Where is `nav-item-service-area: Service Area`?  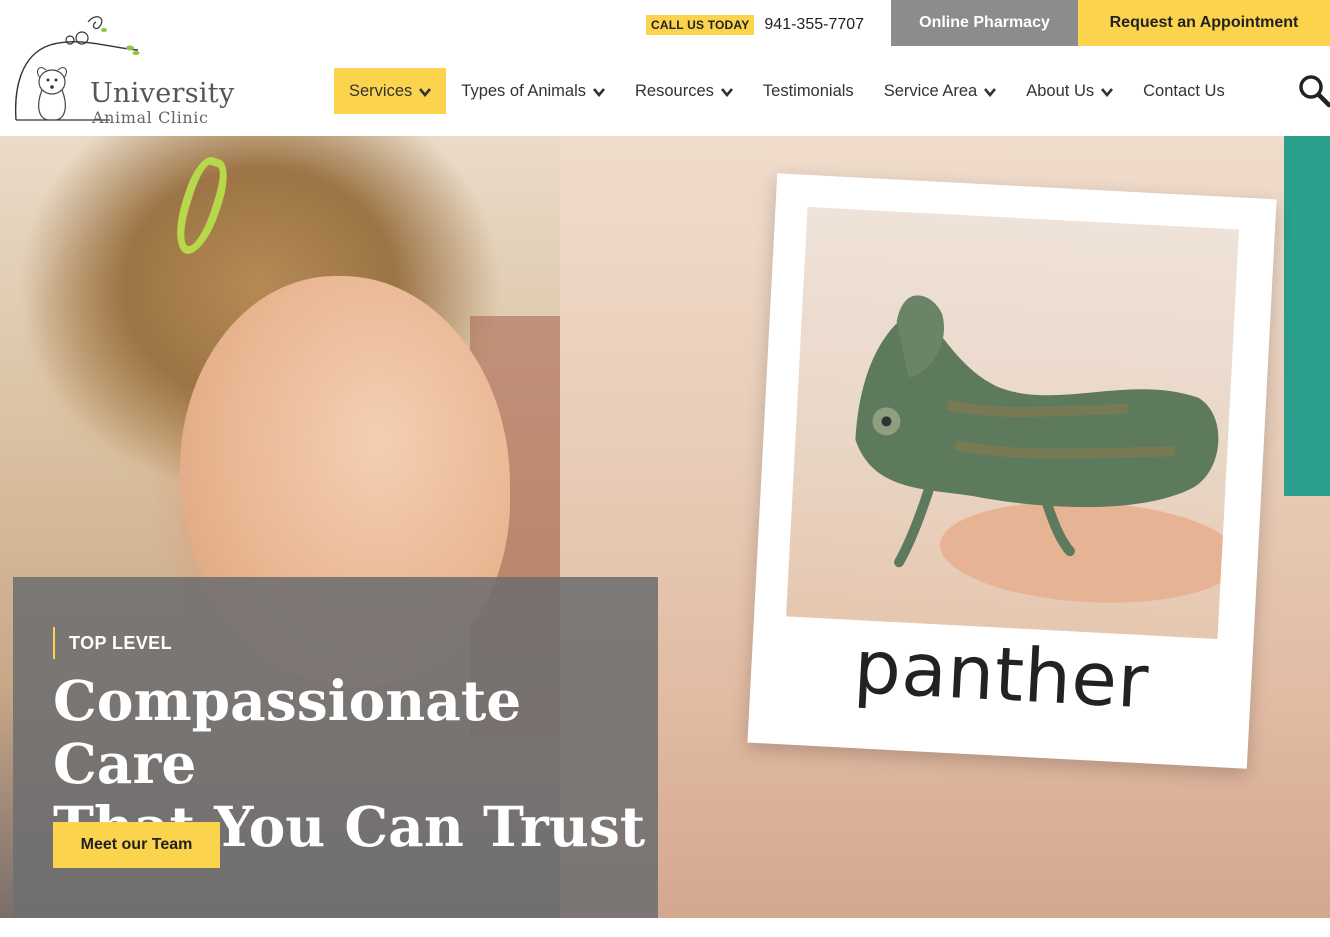 nav-item-service-area: Service Area is located at coordinates (940, 91).